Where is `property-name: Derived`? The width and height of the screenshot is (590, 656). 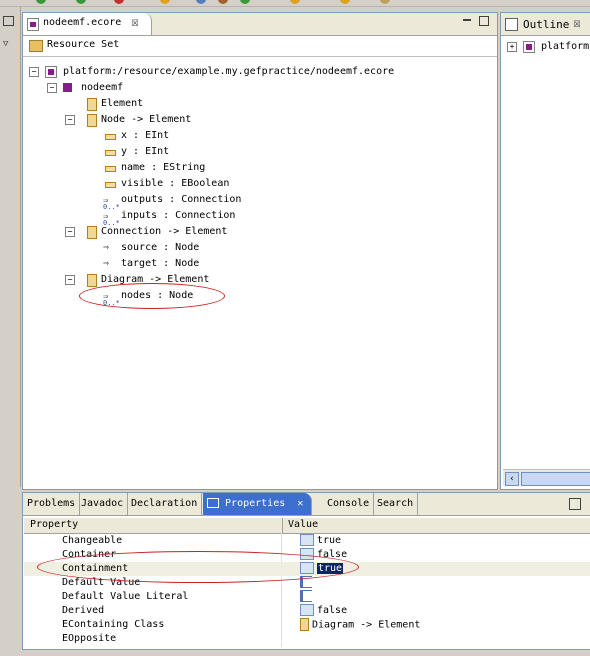 property-name: Derived is located at coordinates (83, 610).